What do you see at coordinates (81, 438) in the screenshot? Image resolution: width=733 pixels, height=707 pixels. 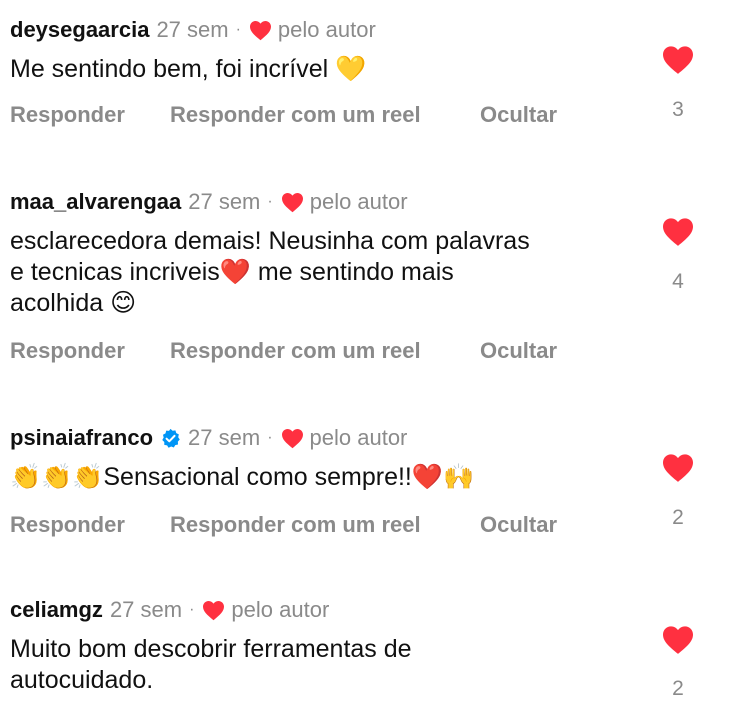 I see `username: psinaiafranco` at bounding box center [81, 438].